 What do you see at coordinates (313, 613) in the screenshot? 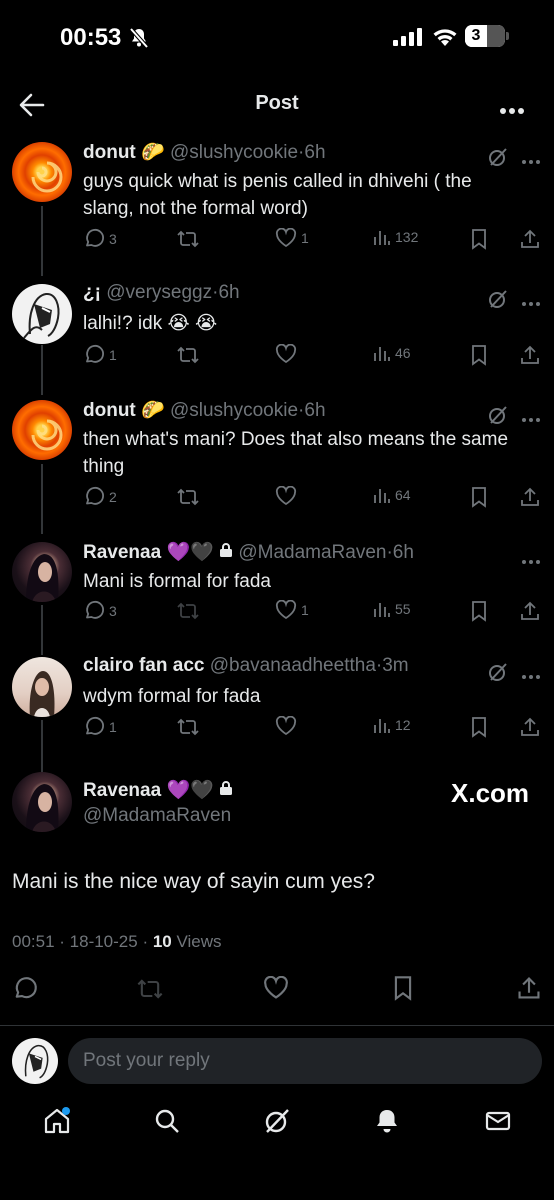
I see `tweet-actions: 3 1 55` at bounding box center [313, 613].